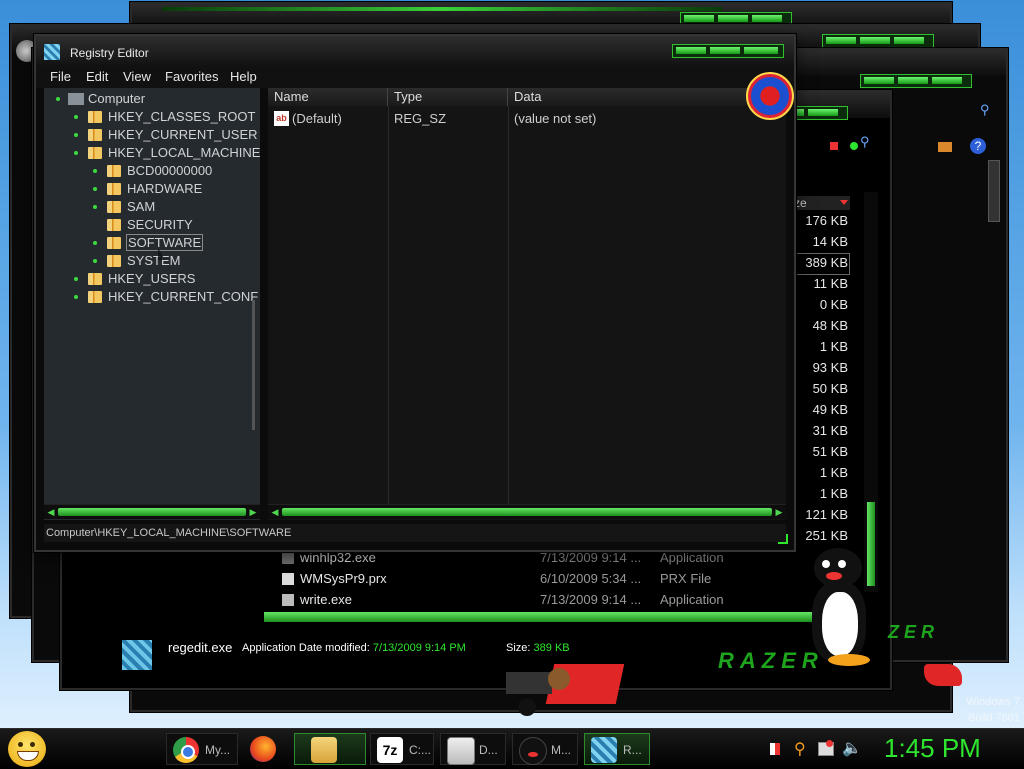 This screenshot has height=769, width=1024. Describe the element at coordinates (978, 146) in the screenshot. I see `help-icon: ?` at that location.